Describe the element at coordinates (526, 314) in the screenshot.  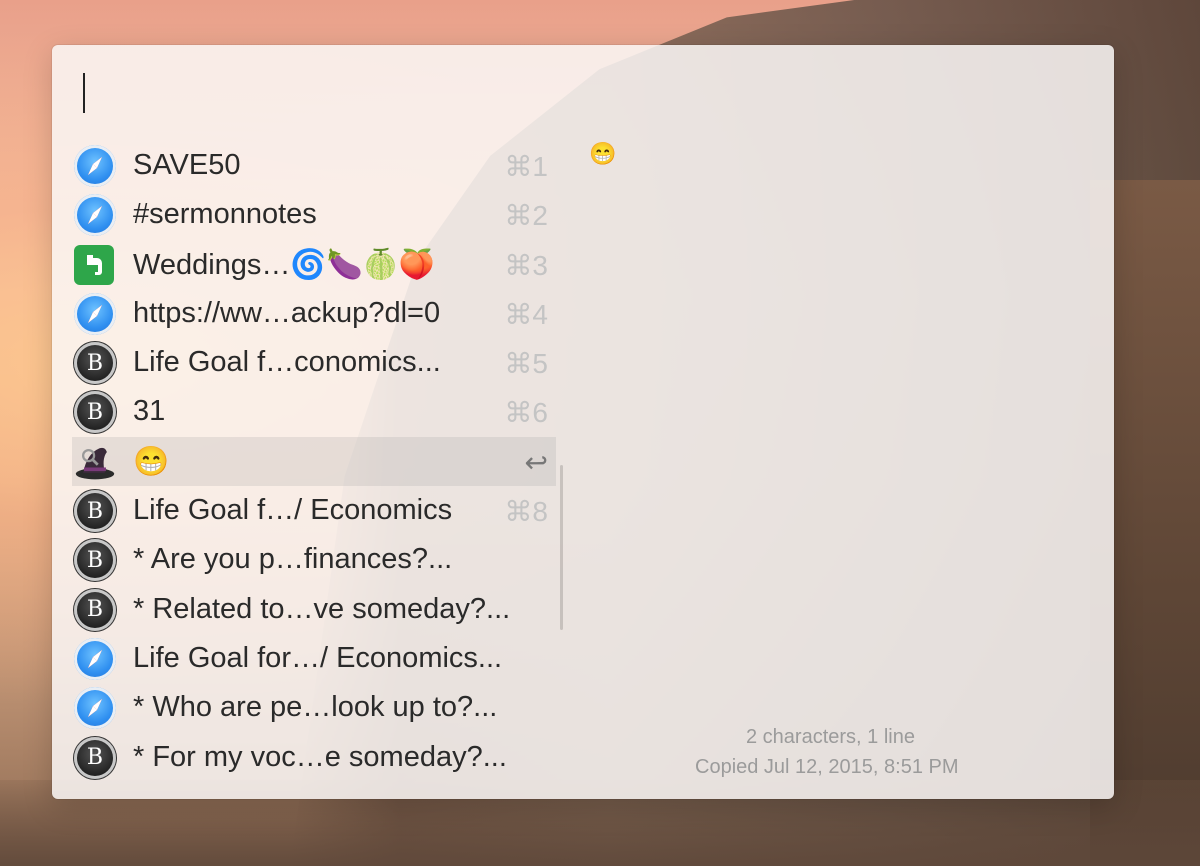
I see `shortcut-label: ⌘4` at that location.